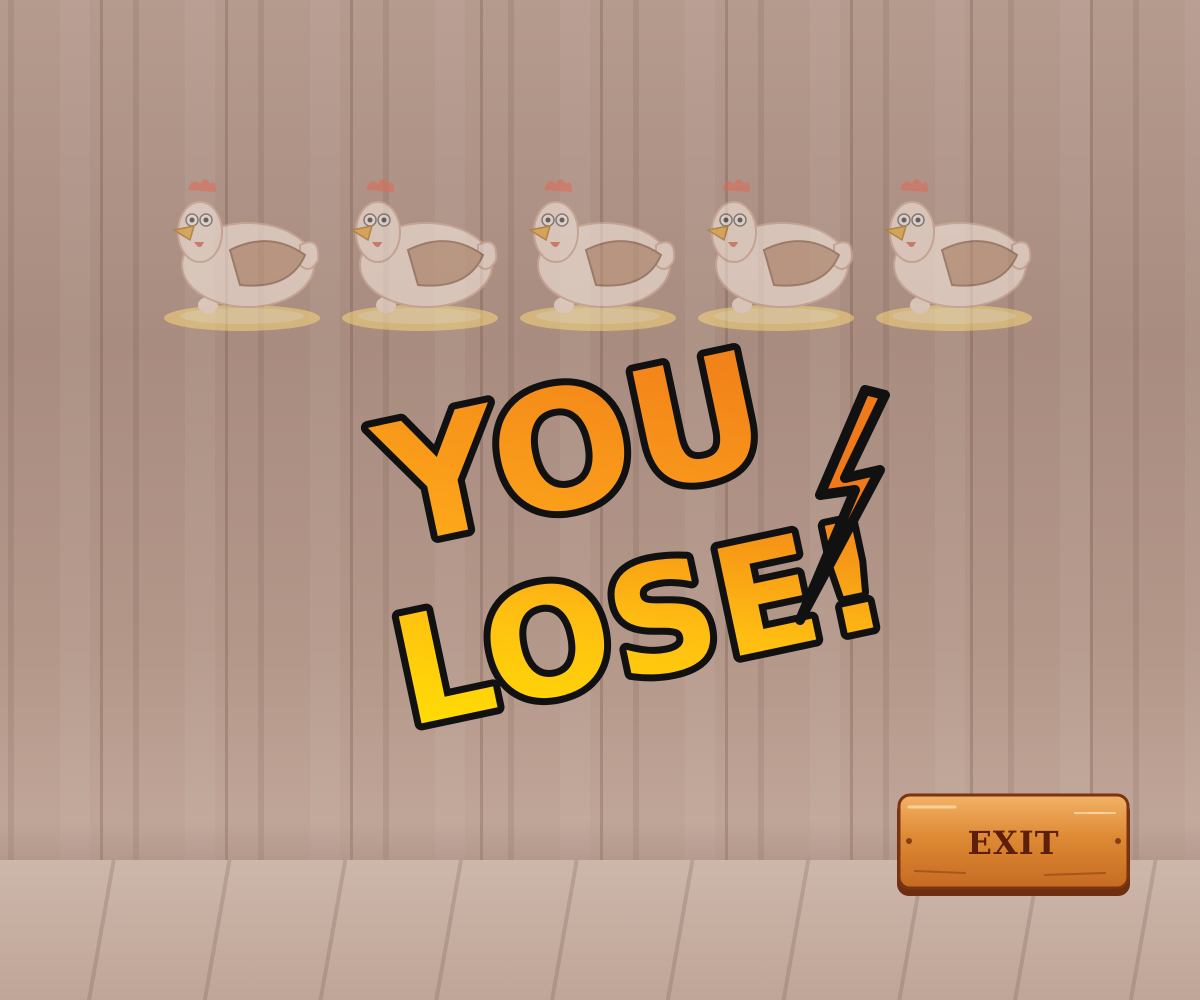  I want to click on exit-button-label: EXIT, so click(1013, 843).